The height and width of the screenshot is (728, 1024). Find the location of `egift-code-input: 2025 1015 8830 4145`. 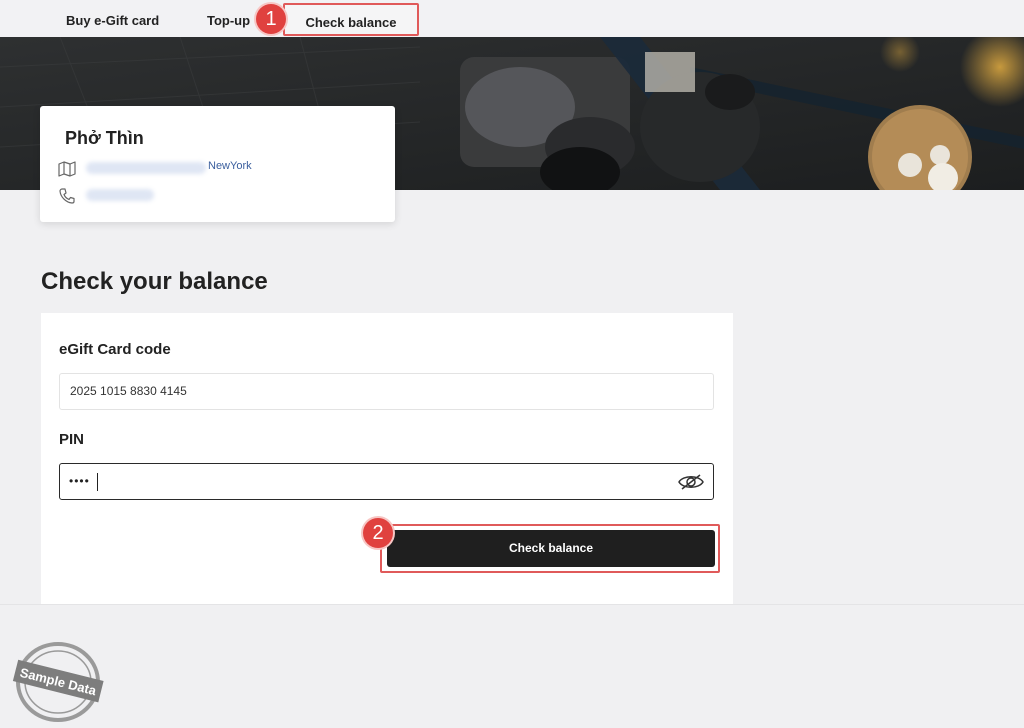

egift-code-input: 2025 1015 8830 4145 is located at coordinates (386, 391).